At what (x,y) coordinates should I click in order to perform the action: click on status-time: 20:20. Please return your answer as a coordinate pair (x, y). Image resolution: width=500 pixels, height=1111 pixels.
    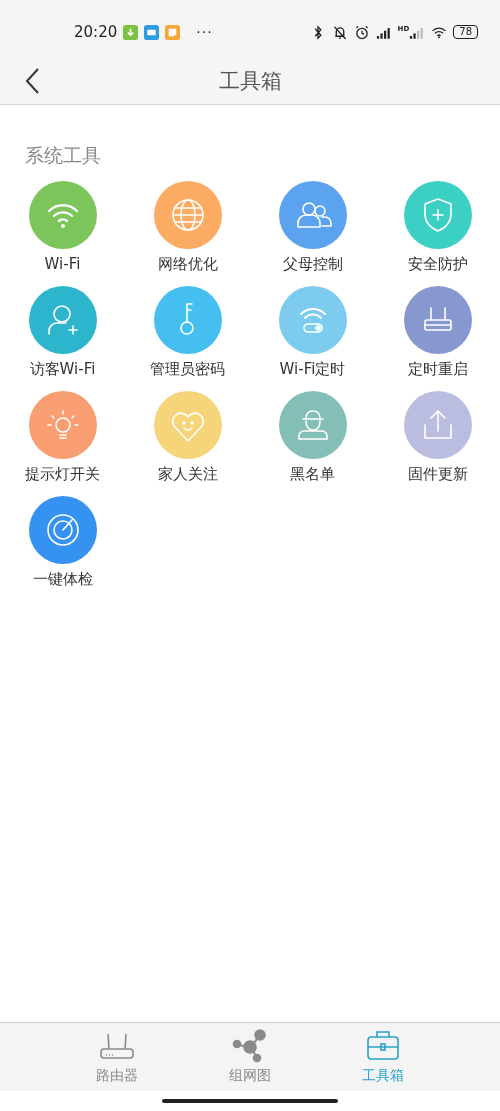
    Looking at the image, I should click on (96, 32).